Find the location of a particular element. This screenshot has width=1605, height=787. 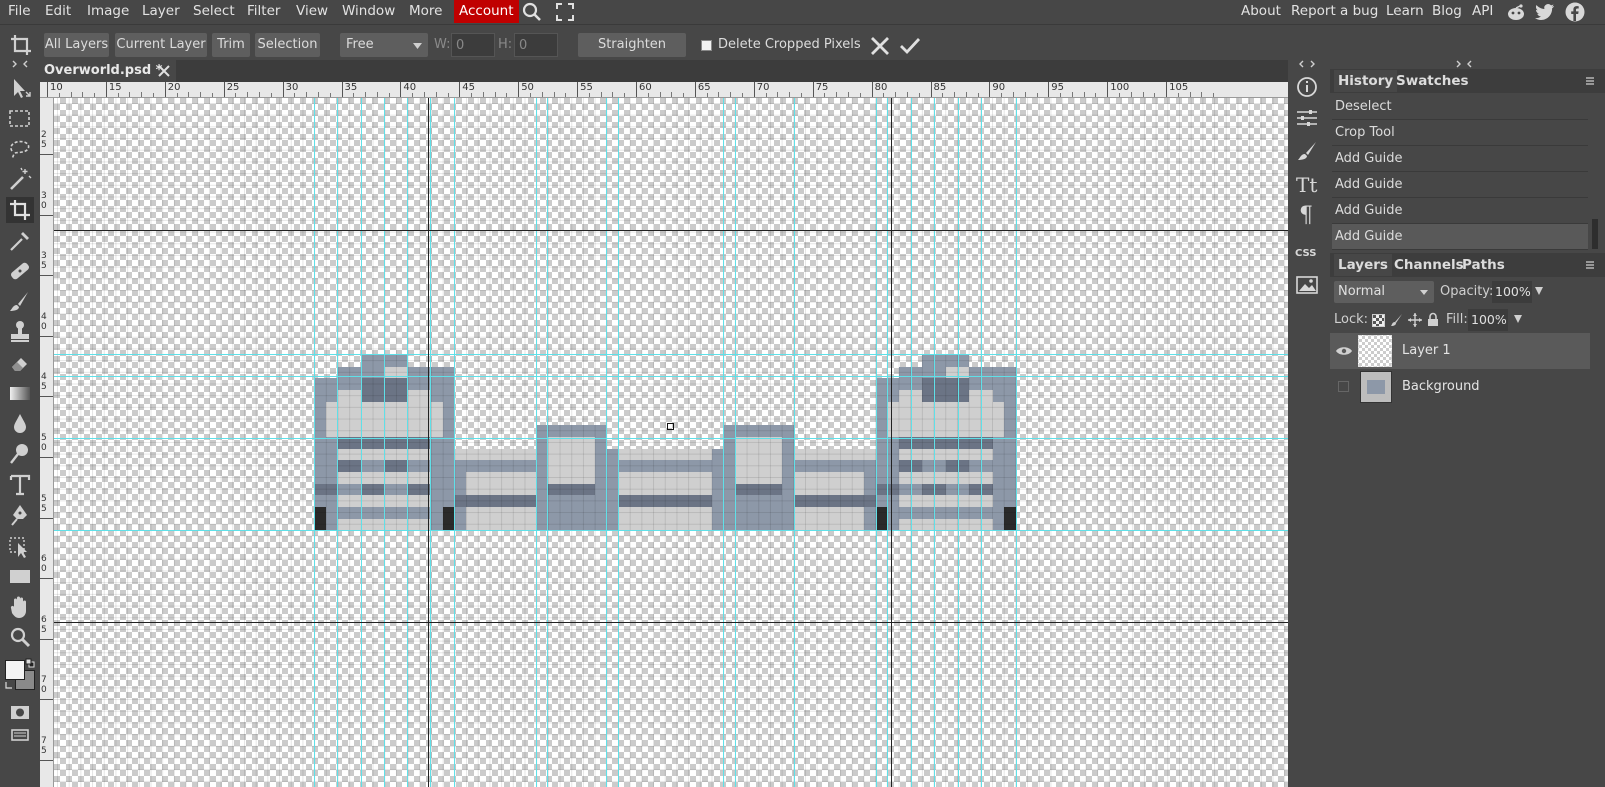

layer-name: Layer 1 is located at coordinates (1426, 351).